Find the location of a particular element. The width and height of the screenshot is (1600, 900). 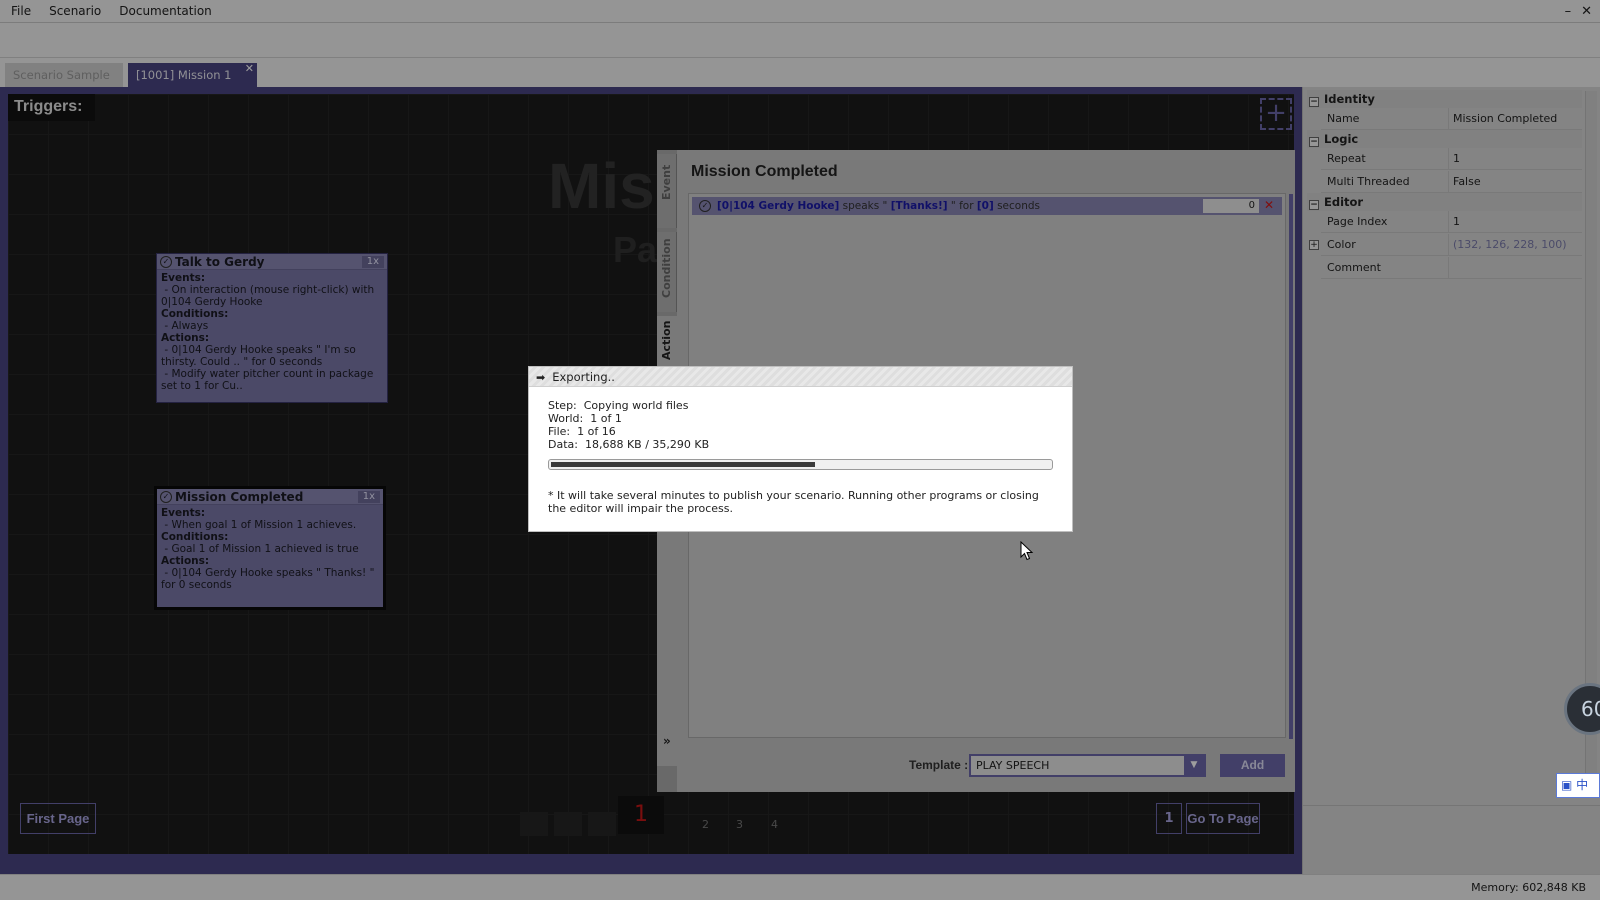

progress-fill is located at coordinates (683, 464).